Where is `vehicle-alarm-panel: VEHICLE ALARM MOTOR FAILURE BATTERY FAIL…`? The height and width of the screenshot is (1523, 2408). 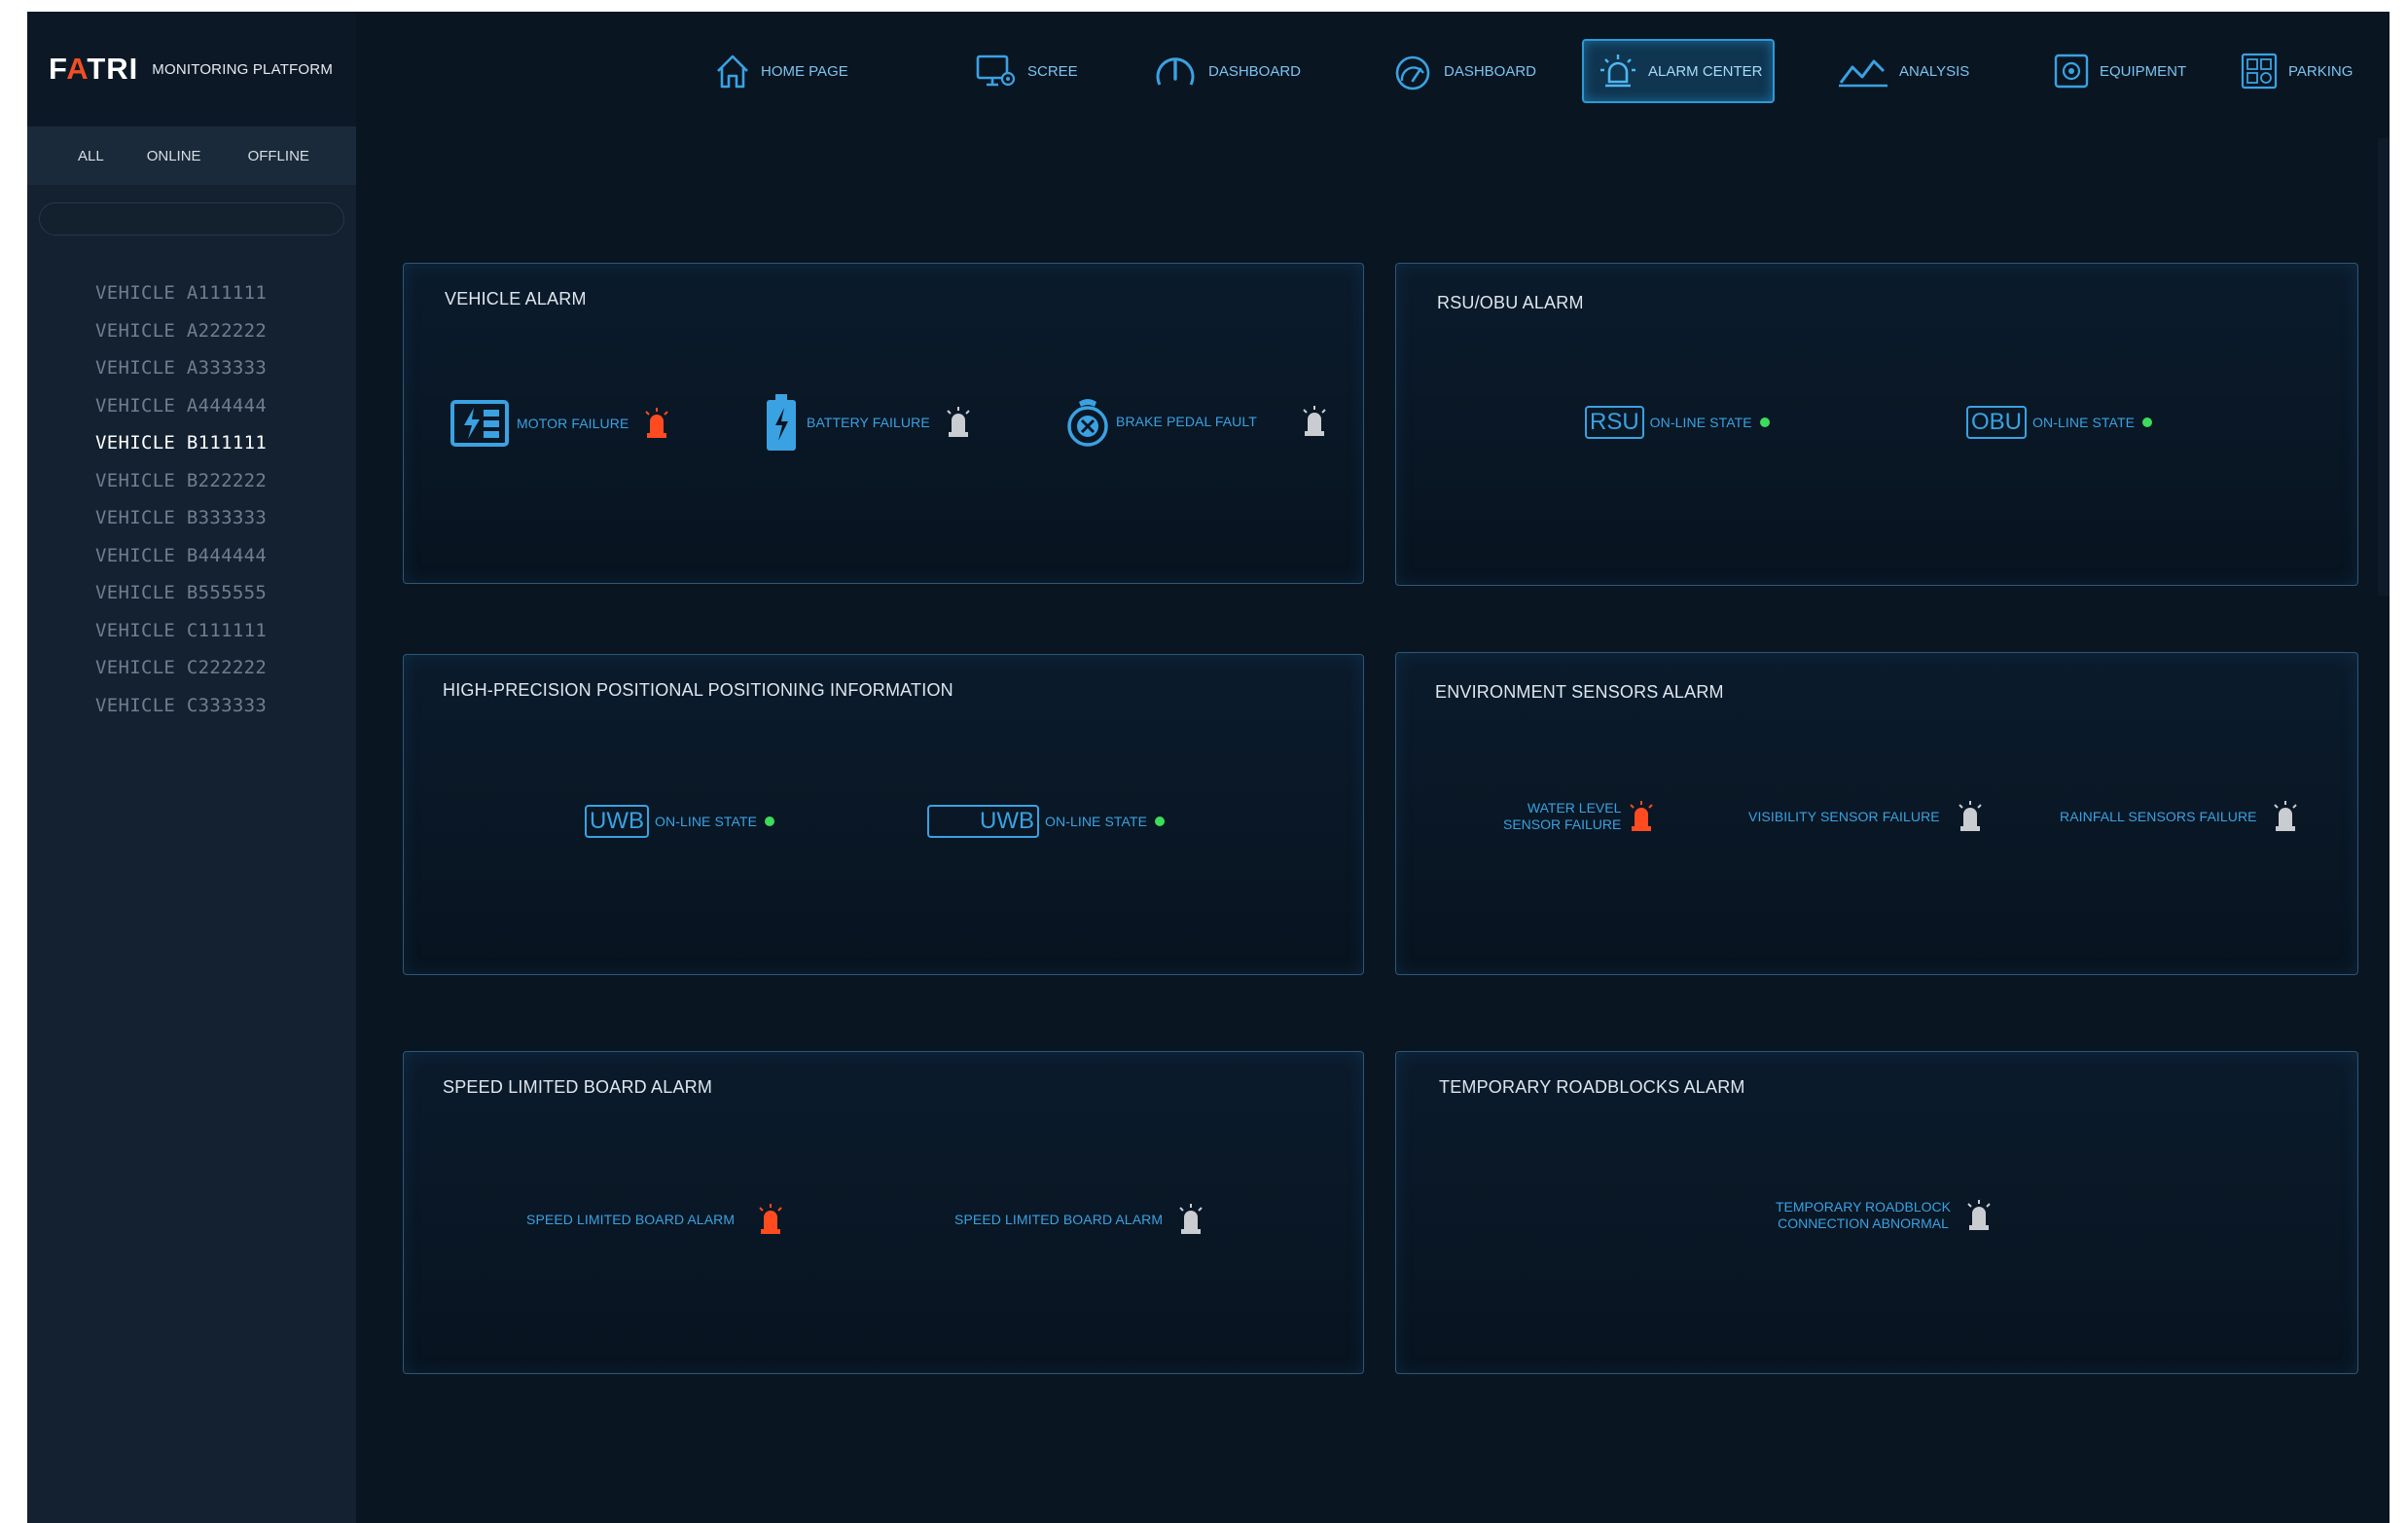 vehicle-alarm-panel: VEHICLE ALARM MOTOR FAILURE BATTERY FAIL… is located at coordinates (883, 423).